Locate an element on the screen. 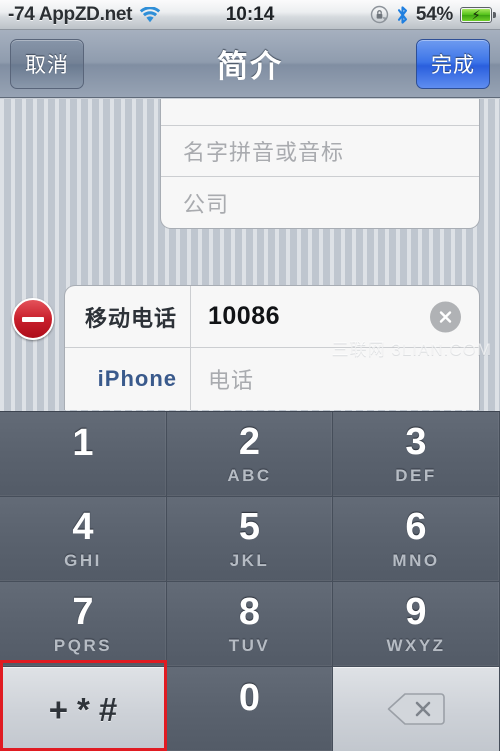 The height and width of the screenshot is (751, 500). key-8: 8 TUV is located at coordinates (250, 624).